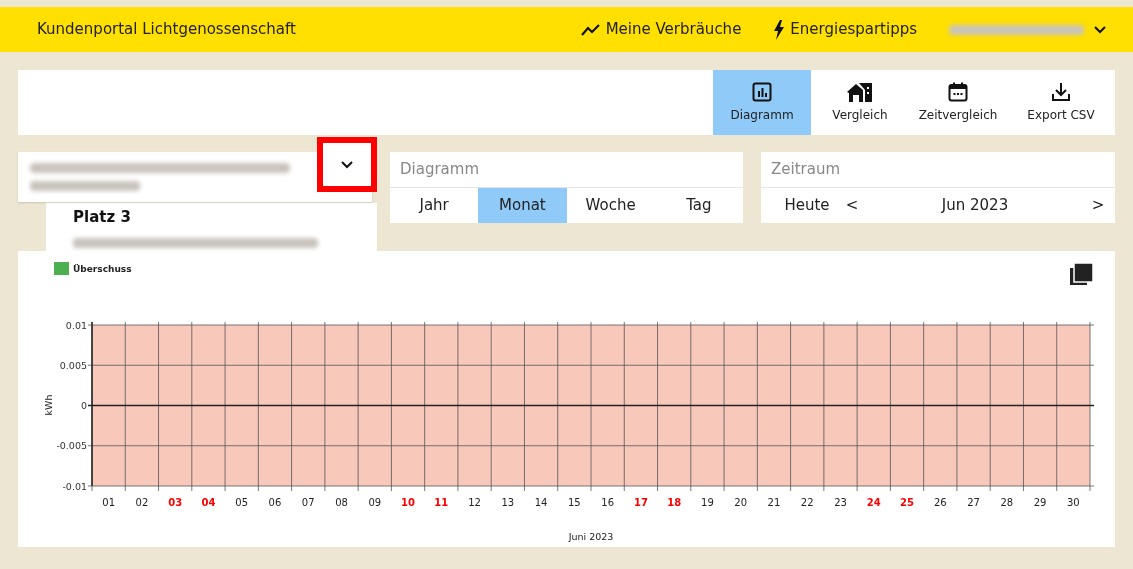 This screenshot has width=1133, height=569. Describe the element at coordinates (508, 502) in the screenshot. I see `x-tick-label: 13` at that location.